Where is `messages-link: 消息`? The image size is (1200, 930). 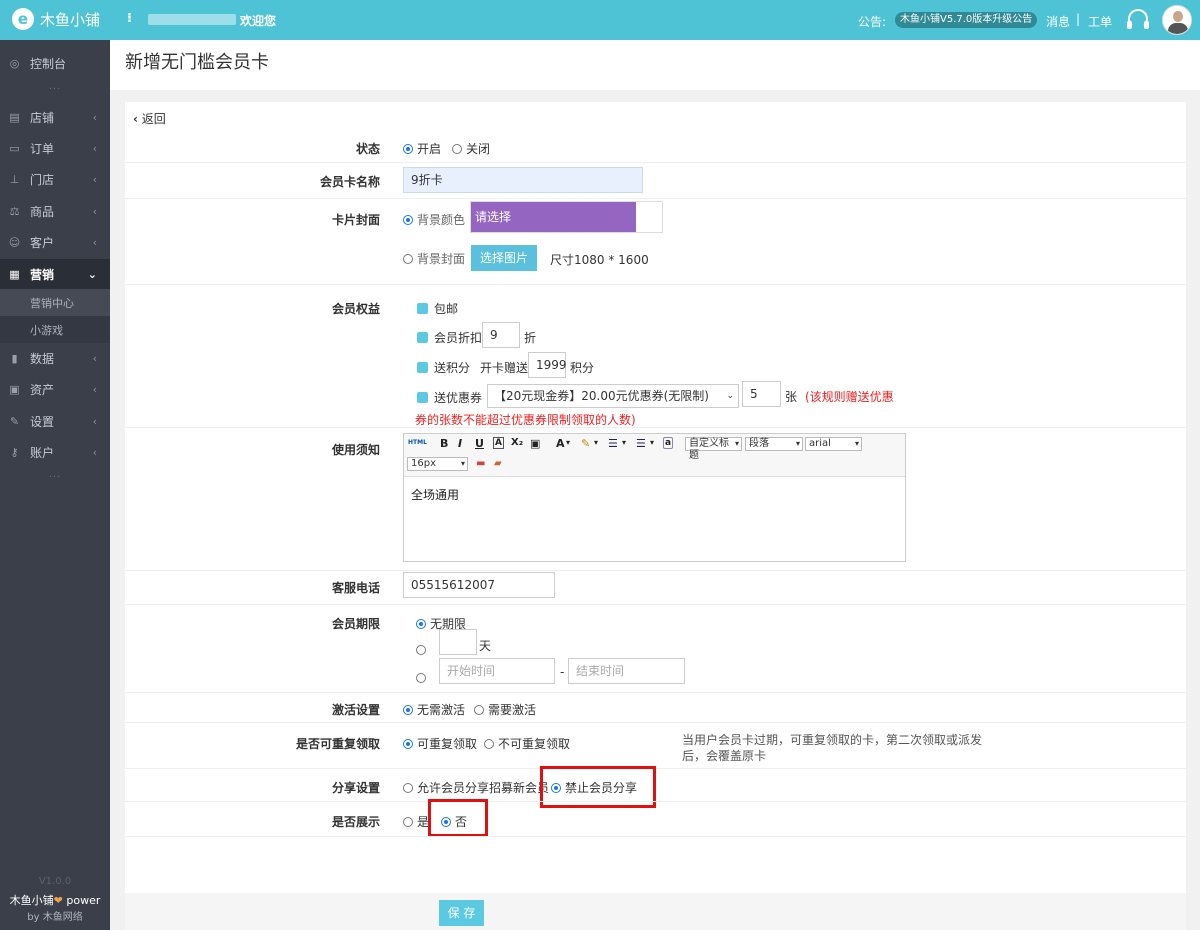 messages-link: 消息 is located at coordinates (1058, 21).